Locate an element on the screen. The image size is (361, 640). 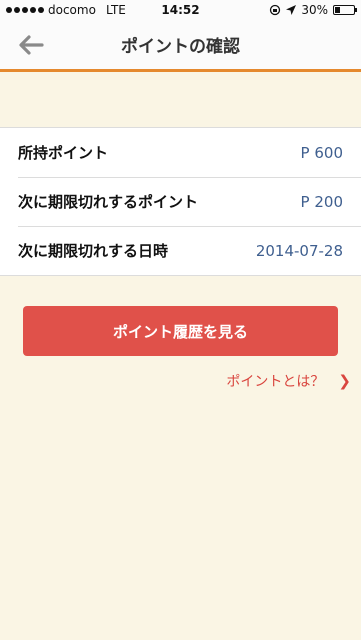
navigation-bar: ポイントの確認 is located at coordinates (180, 46).